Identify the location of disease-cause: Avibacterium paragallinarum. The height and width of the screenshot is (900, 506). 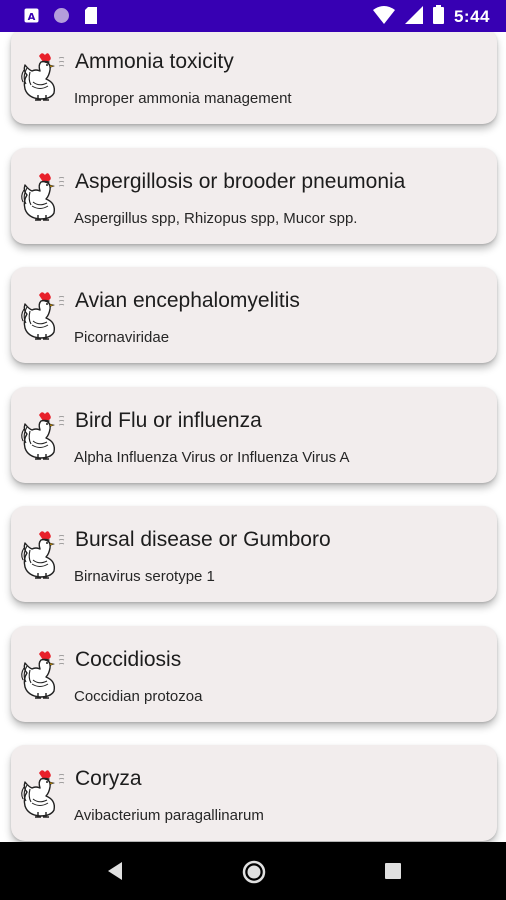
(169, 815).